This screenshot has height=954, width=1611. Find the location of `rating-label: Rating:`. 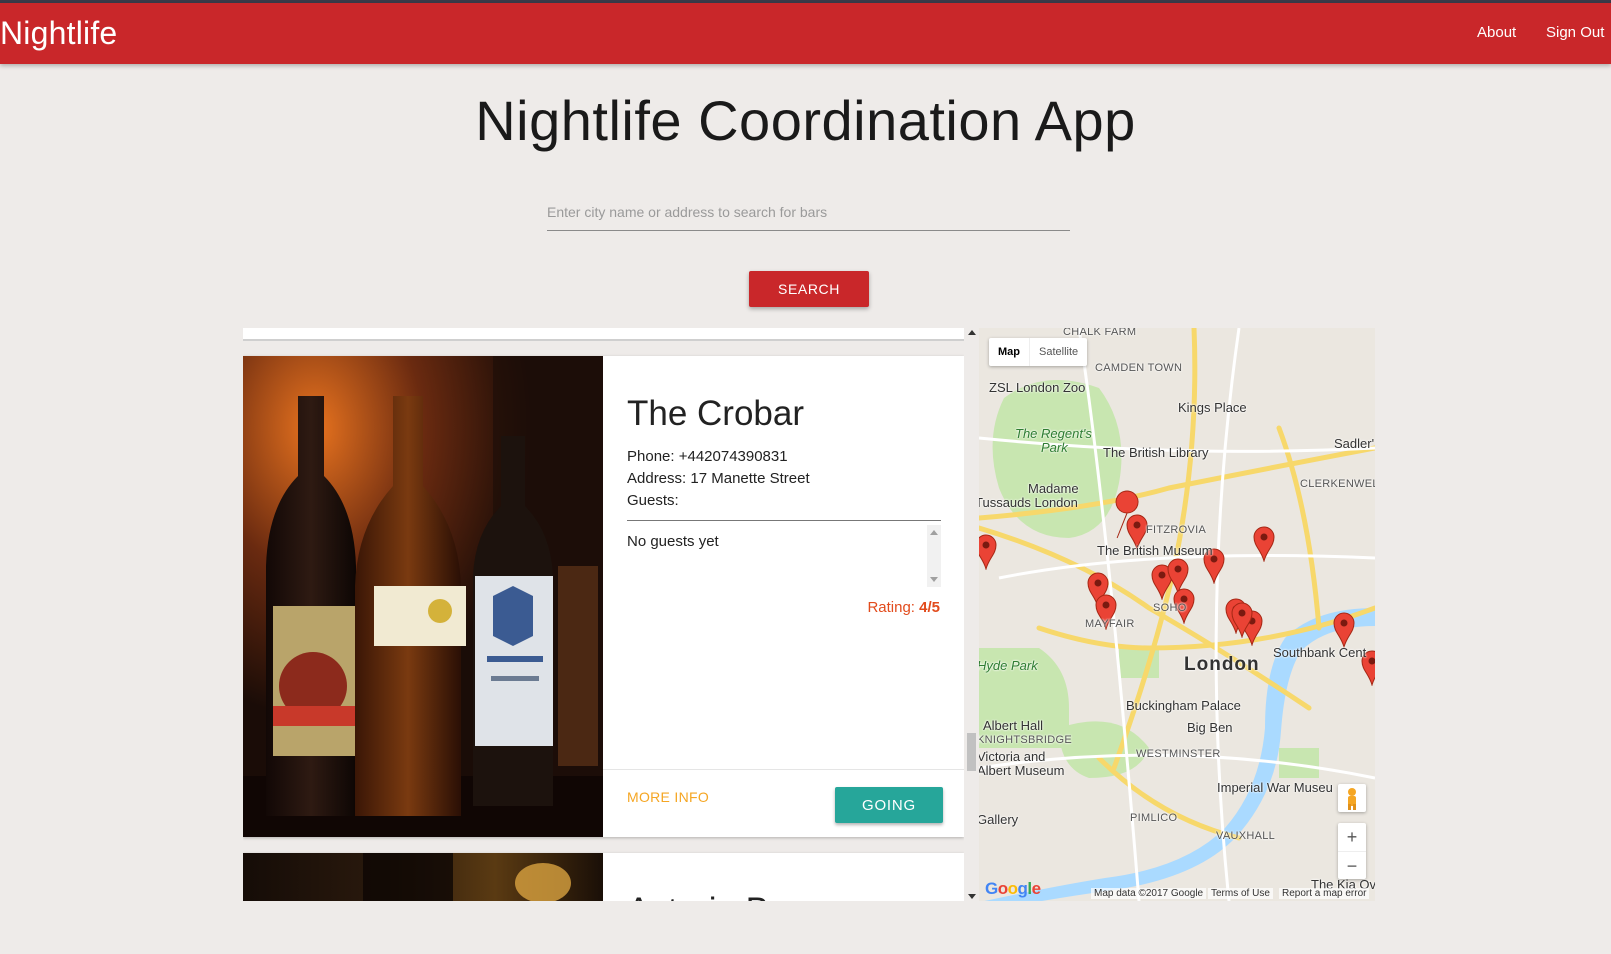

rating-label: Rating: is located at coordinates (891, 607).